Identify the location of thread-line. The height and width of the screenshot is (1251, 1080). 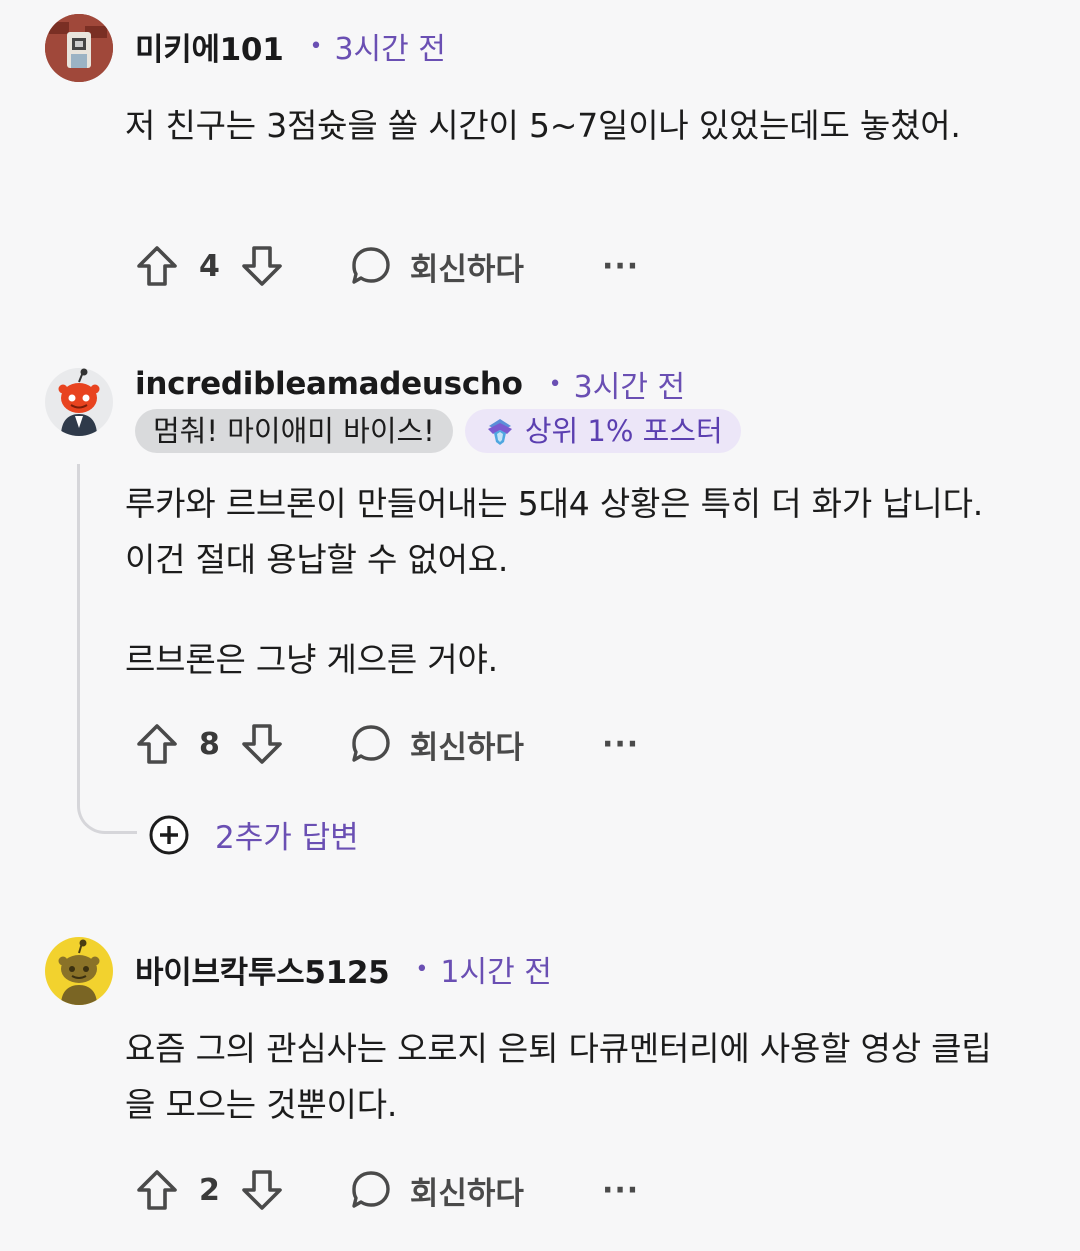
(107, 649).